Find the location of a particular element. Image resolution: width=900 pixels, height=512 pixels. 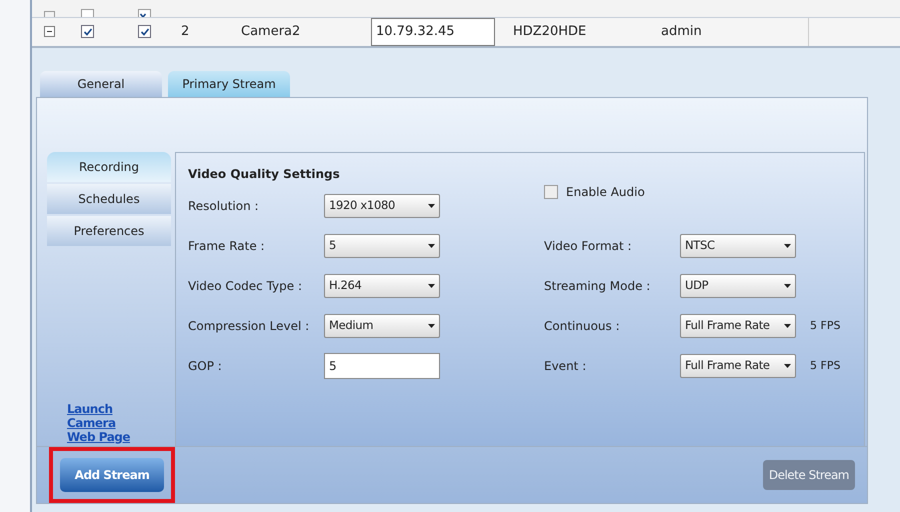

section-title: Video Quality Settings is located at coordinates (264, 174).